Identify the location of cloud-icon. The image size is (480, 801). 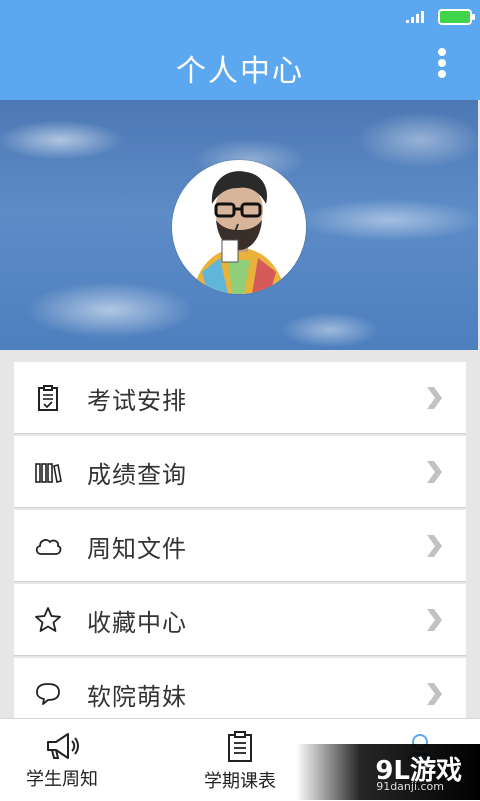
(48, 547).